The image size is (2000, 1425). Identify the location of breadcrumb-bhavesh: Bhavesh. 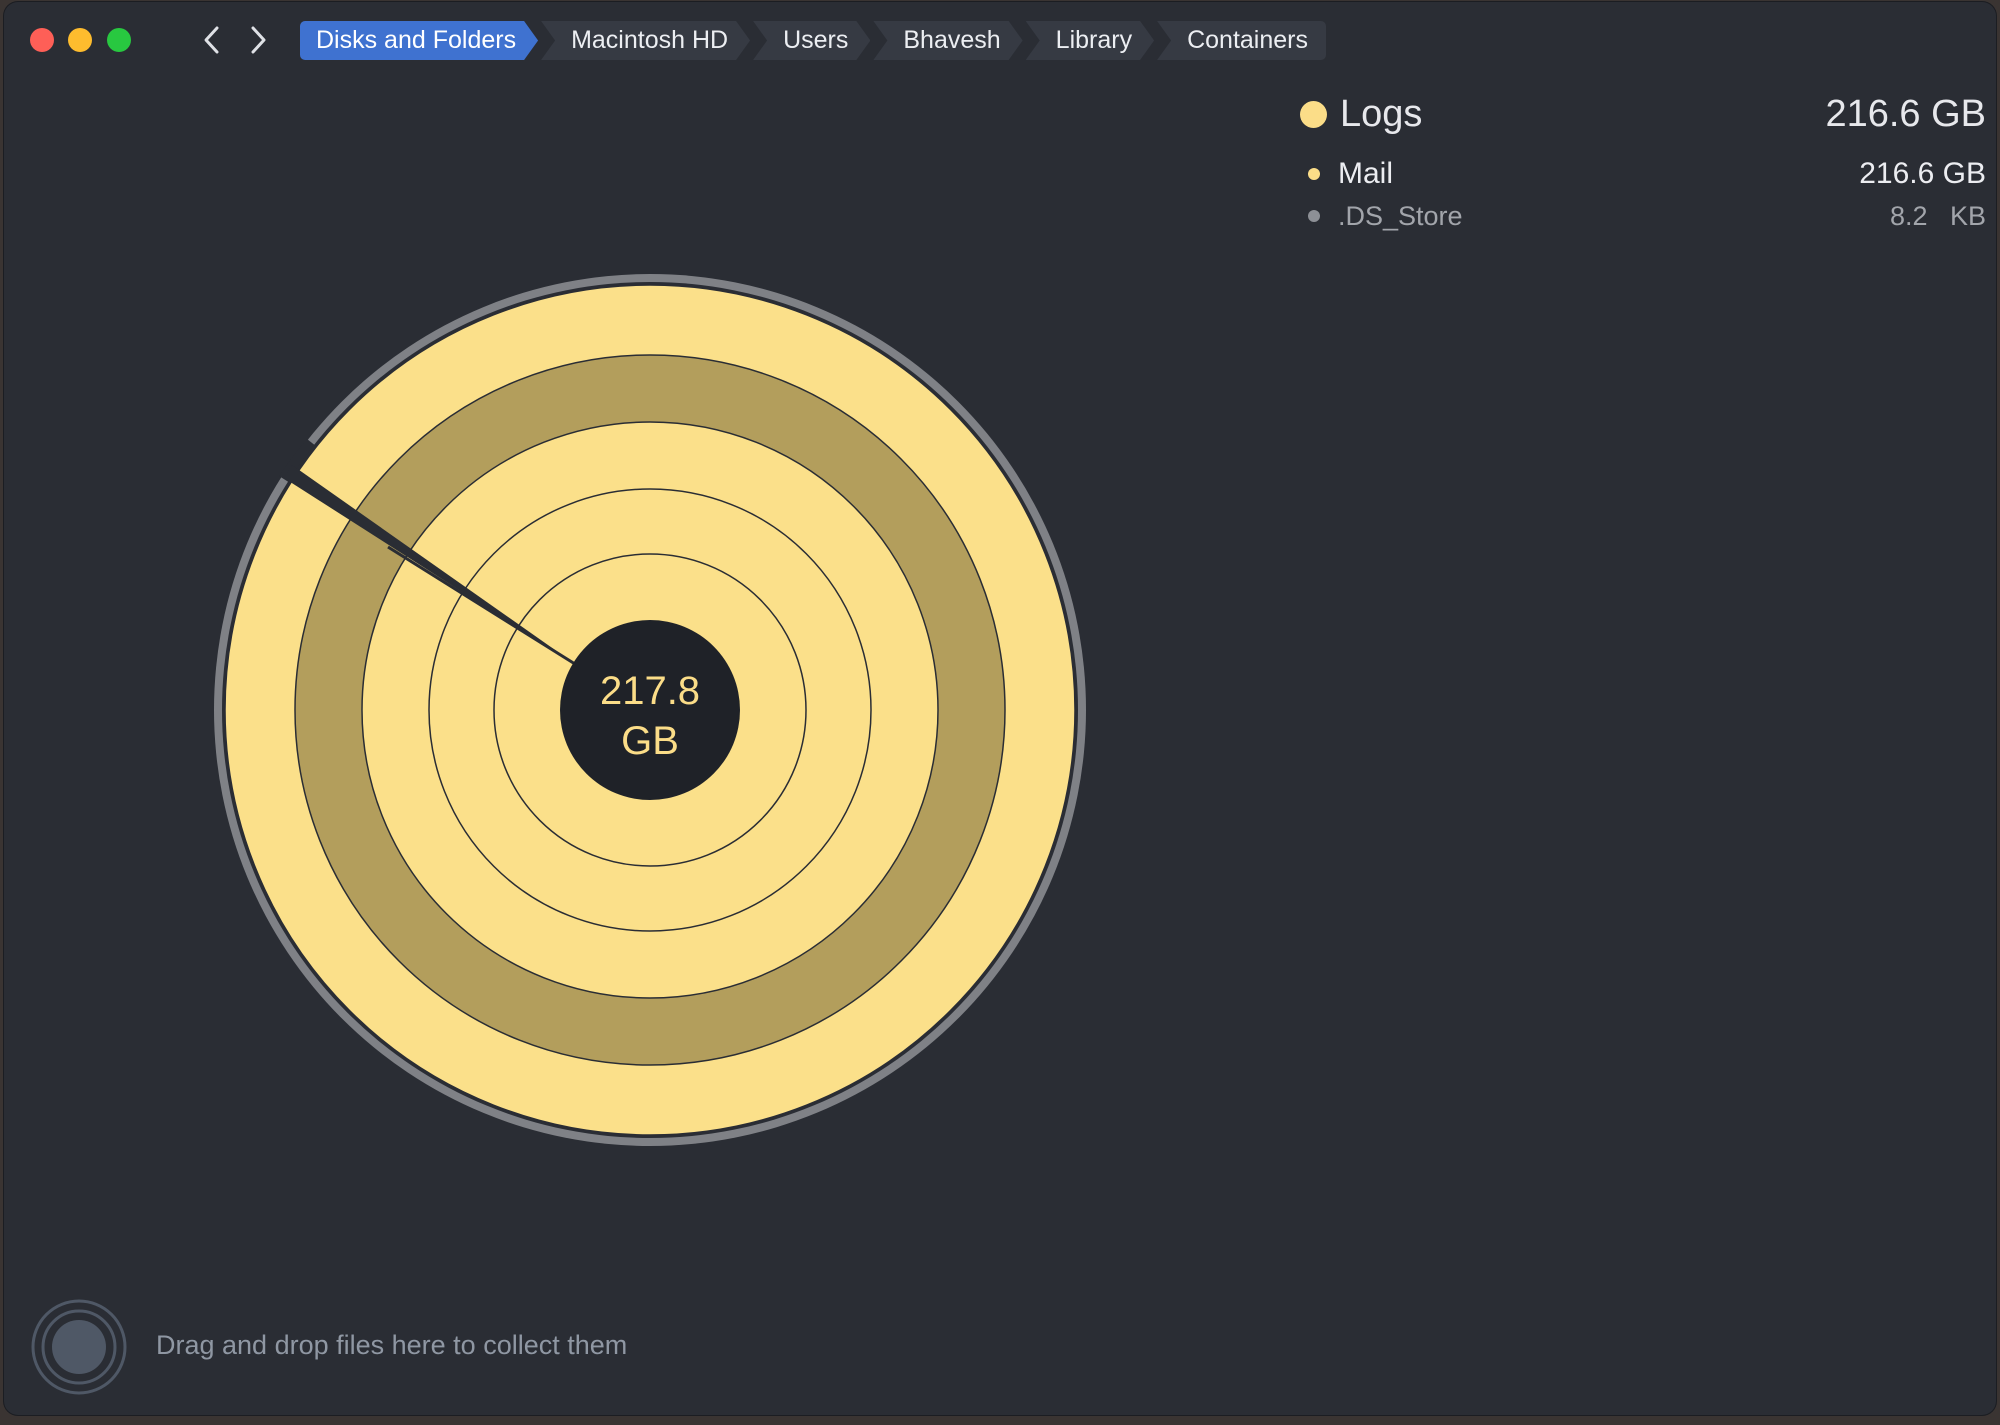
(947, 40).